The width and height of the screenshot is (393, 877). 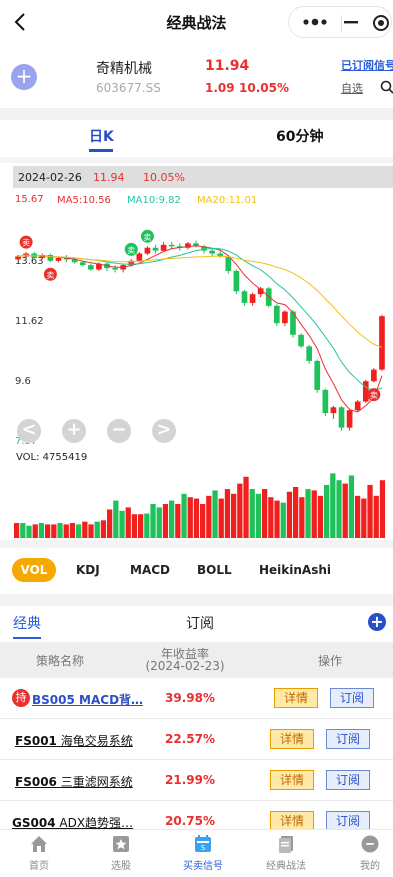 I want to click on table-row: FS001 海龟交易系统 22.57% 详情 订阅, so click(x=196, y=739).